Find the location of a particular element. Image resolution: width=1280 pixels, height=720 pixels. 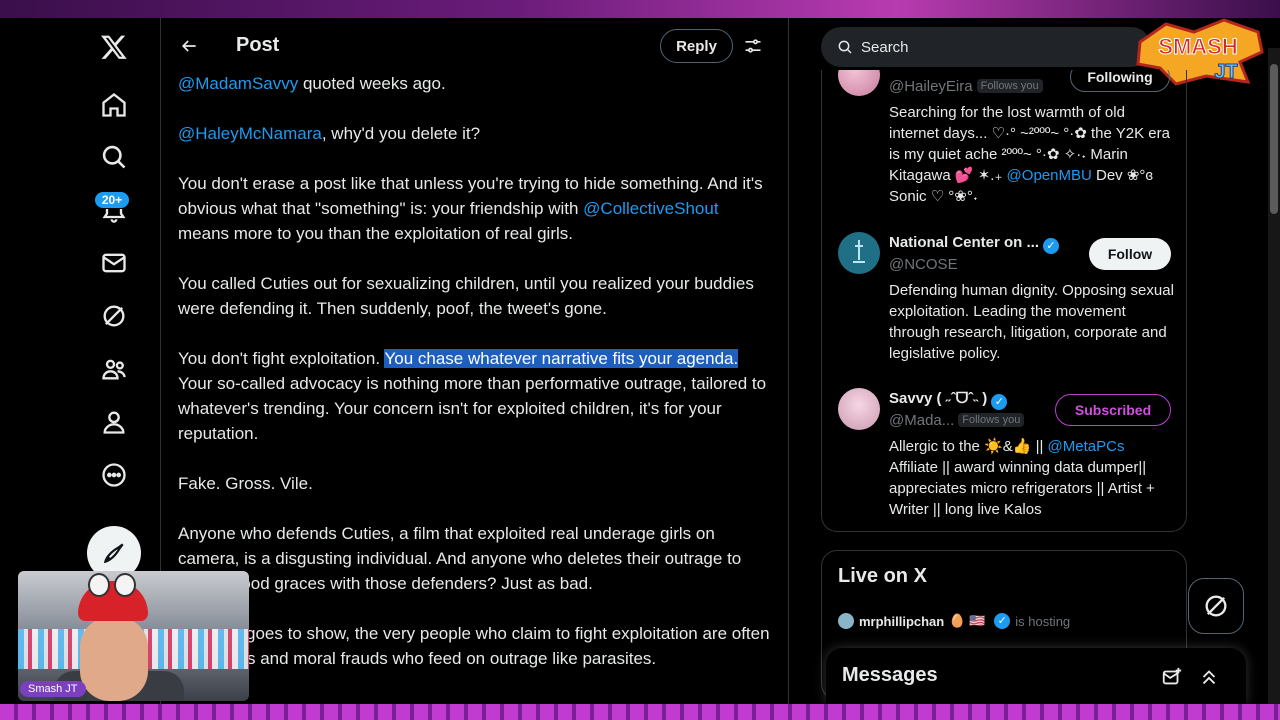

scrollbar-thumb is located at coordinates (1274, 139).